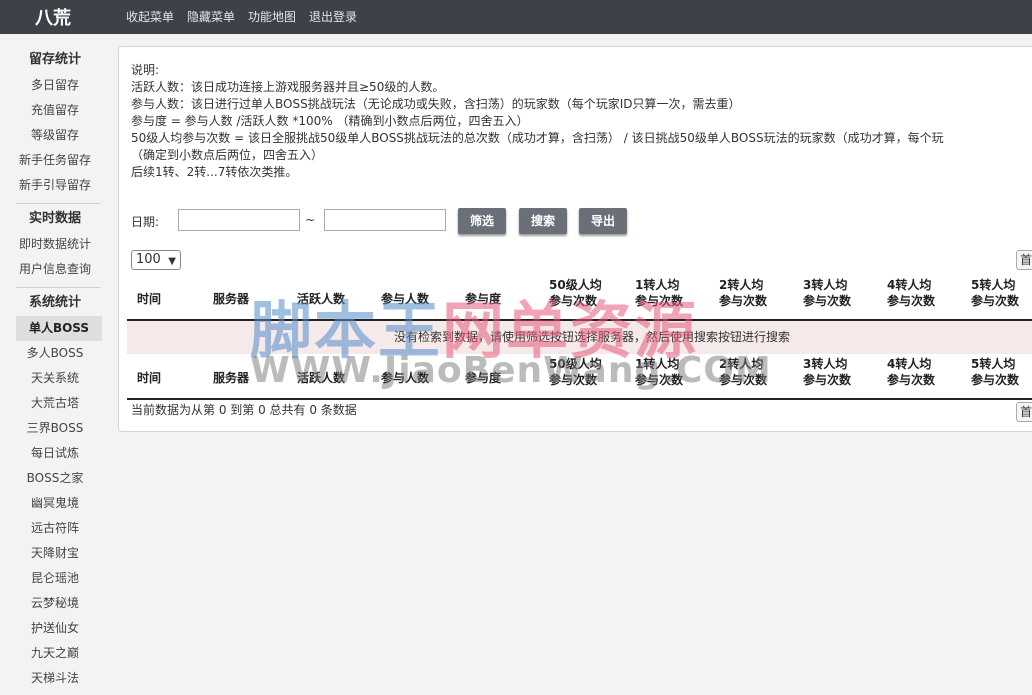 This screenshot has width=1032, height=695. What do you see at coordinates (55, 678) in the screenshot?
I see `sidebar-item: 天梯斗法` at bounding box center [55, 678].